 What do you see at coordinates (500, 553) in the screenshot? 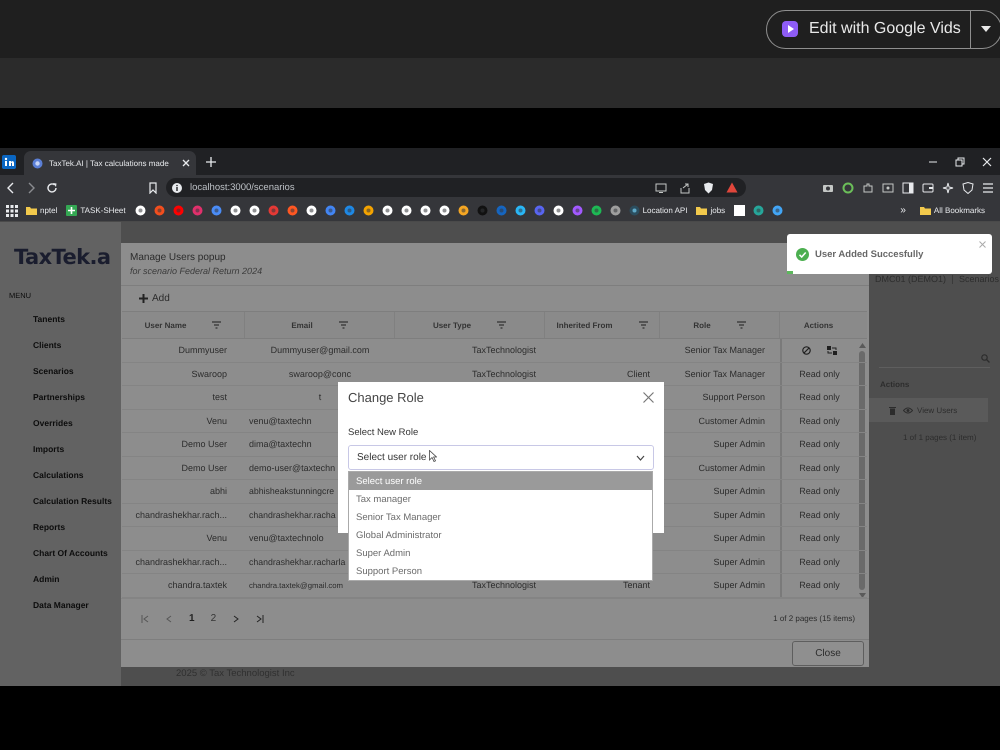
I see `dropdown-option: Super Admin` at bounding box center [500, 553].